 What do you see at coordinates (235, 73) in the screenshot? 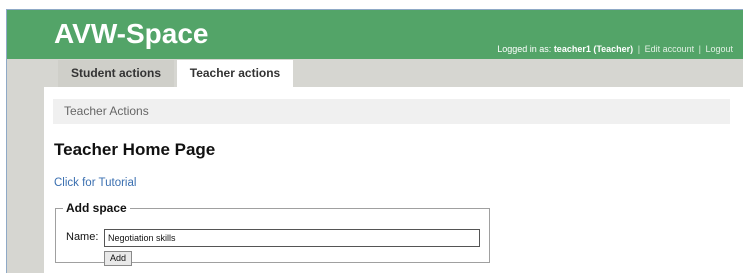
I see `tab-teacher-actions: Teacher actions` at bounding box center [235, 73].